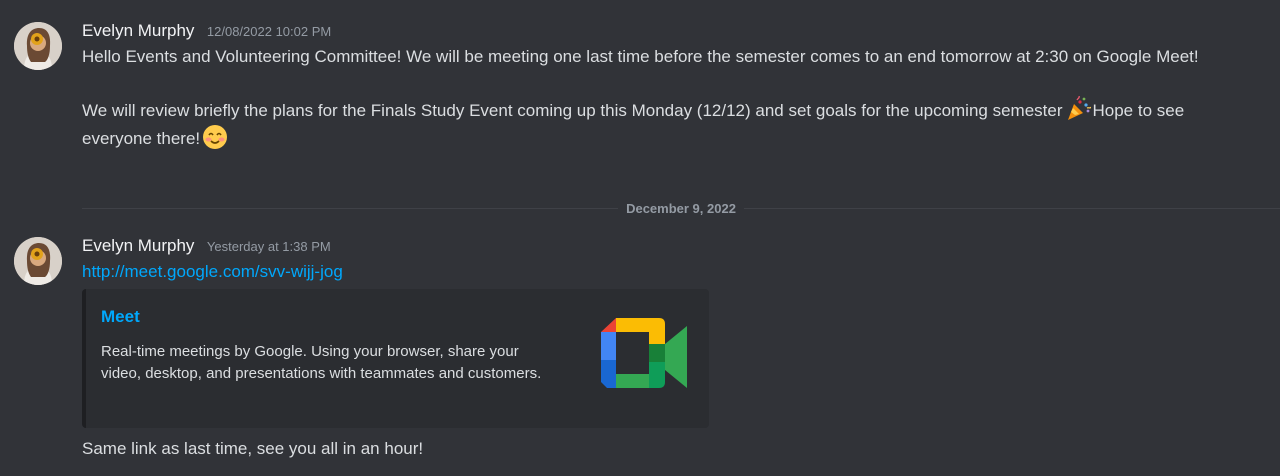  What do you see at coordinates (1078, 108) in the screenshot?
I see `party-popper-icon` at bounding box center [1078, 108].